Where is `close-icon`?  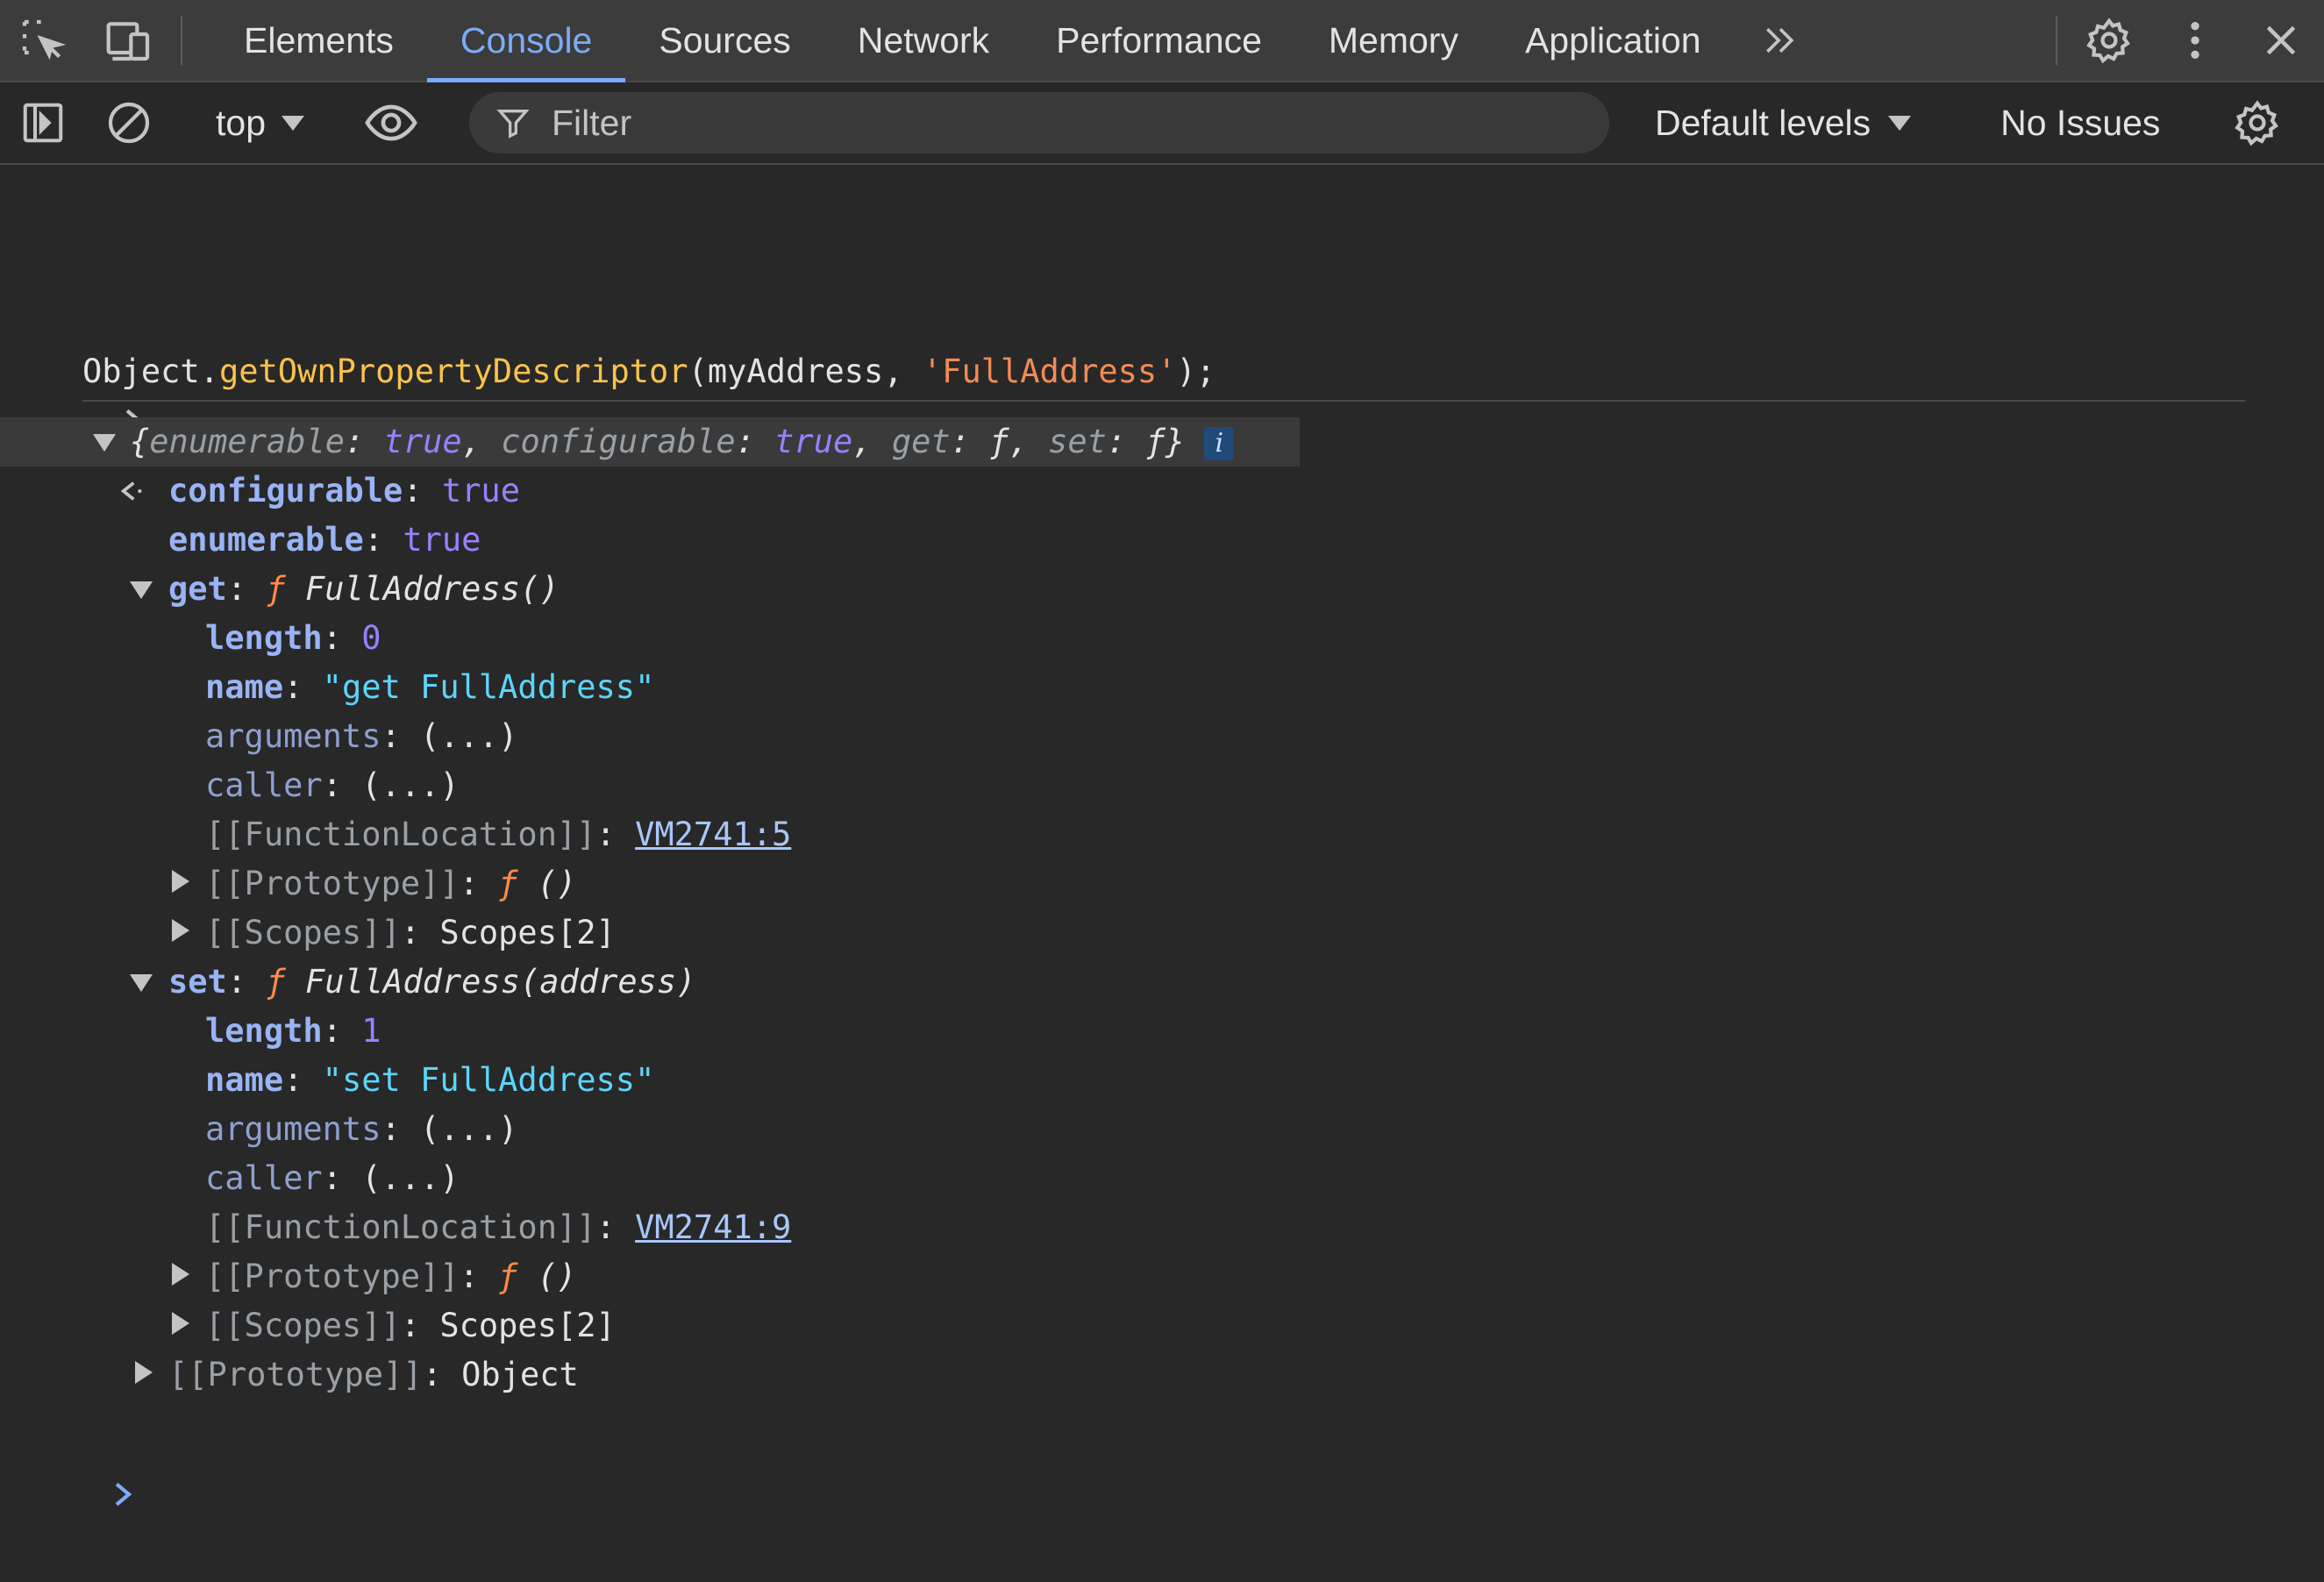
close-icon is located at coordinates (2281, 40).